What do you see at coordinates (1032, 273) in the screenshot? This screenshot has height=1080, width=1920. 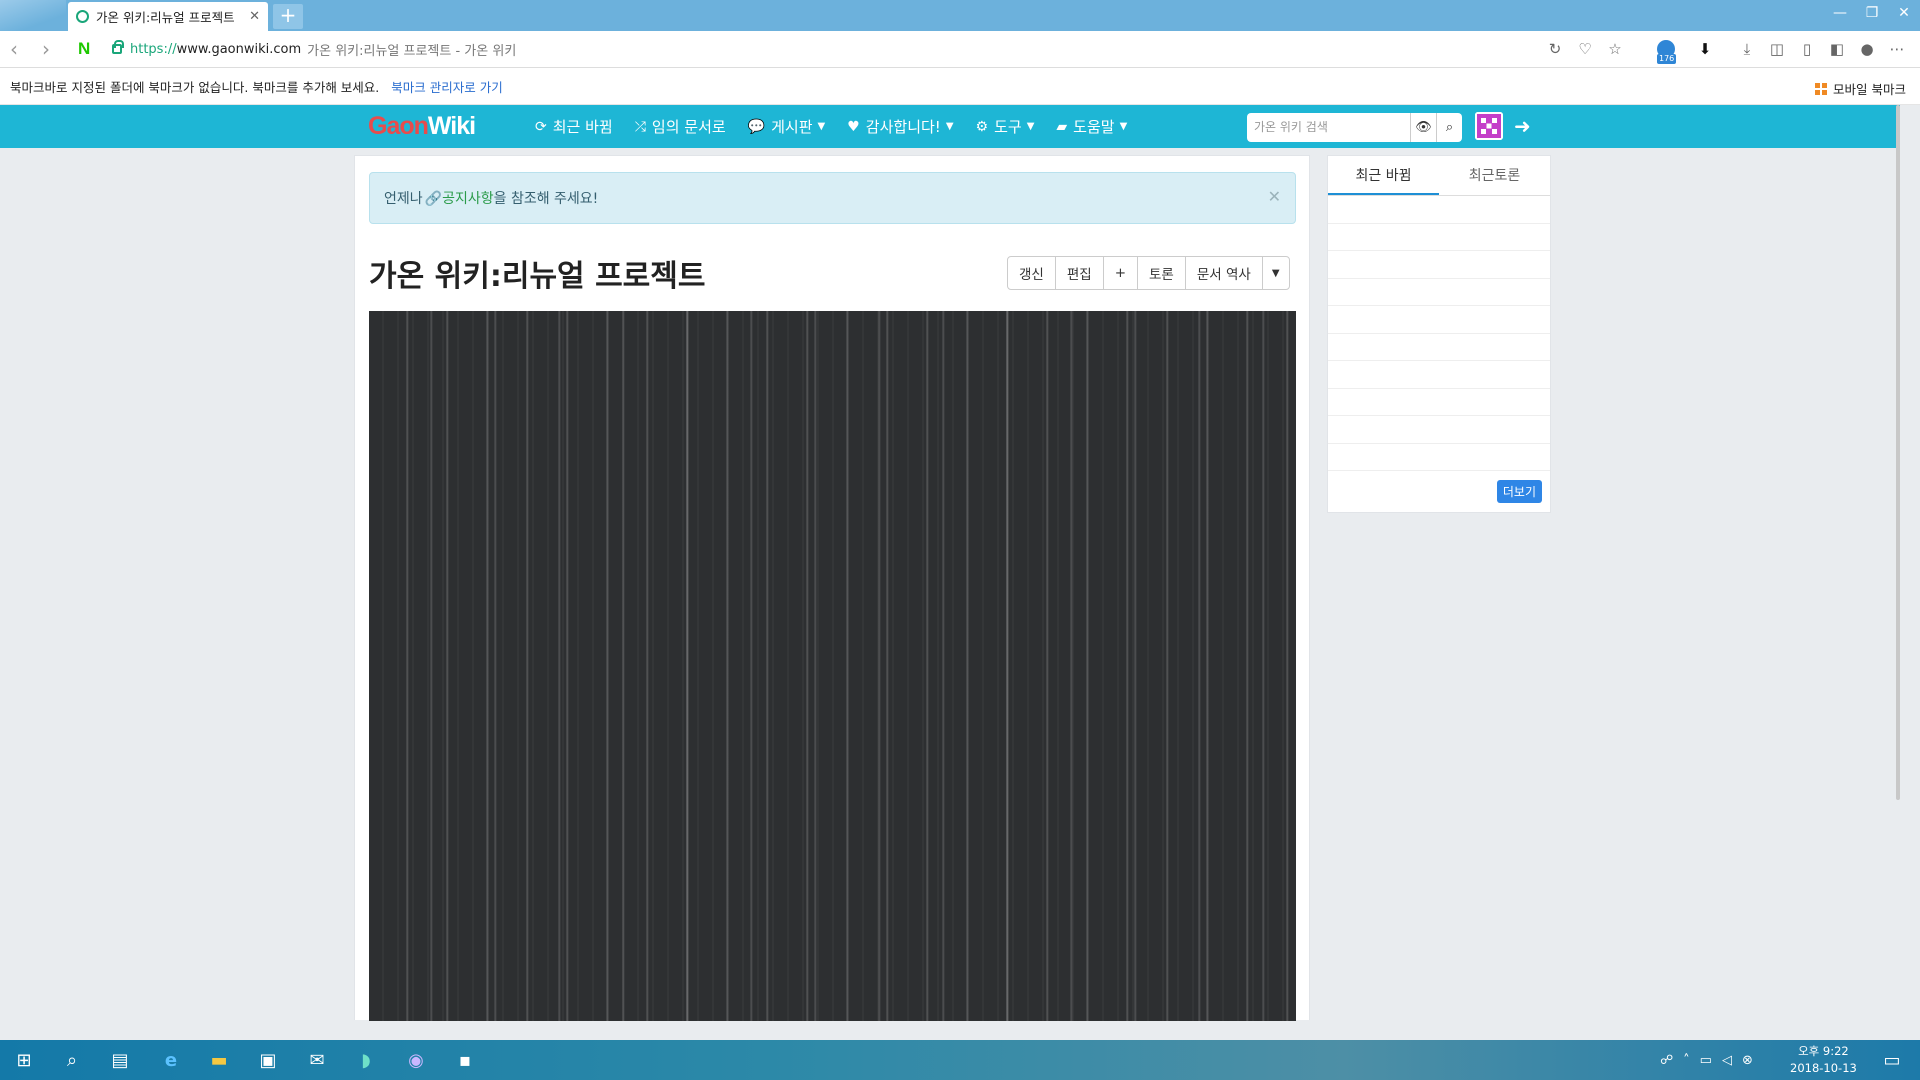 I see `purge-button: 갱신` at bounding box center [1032, 273].